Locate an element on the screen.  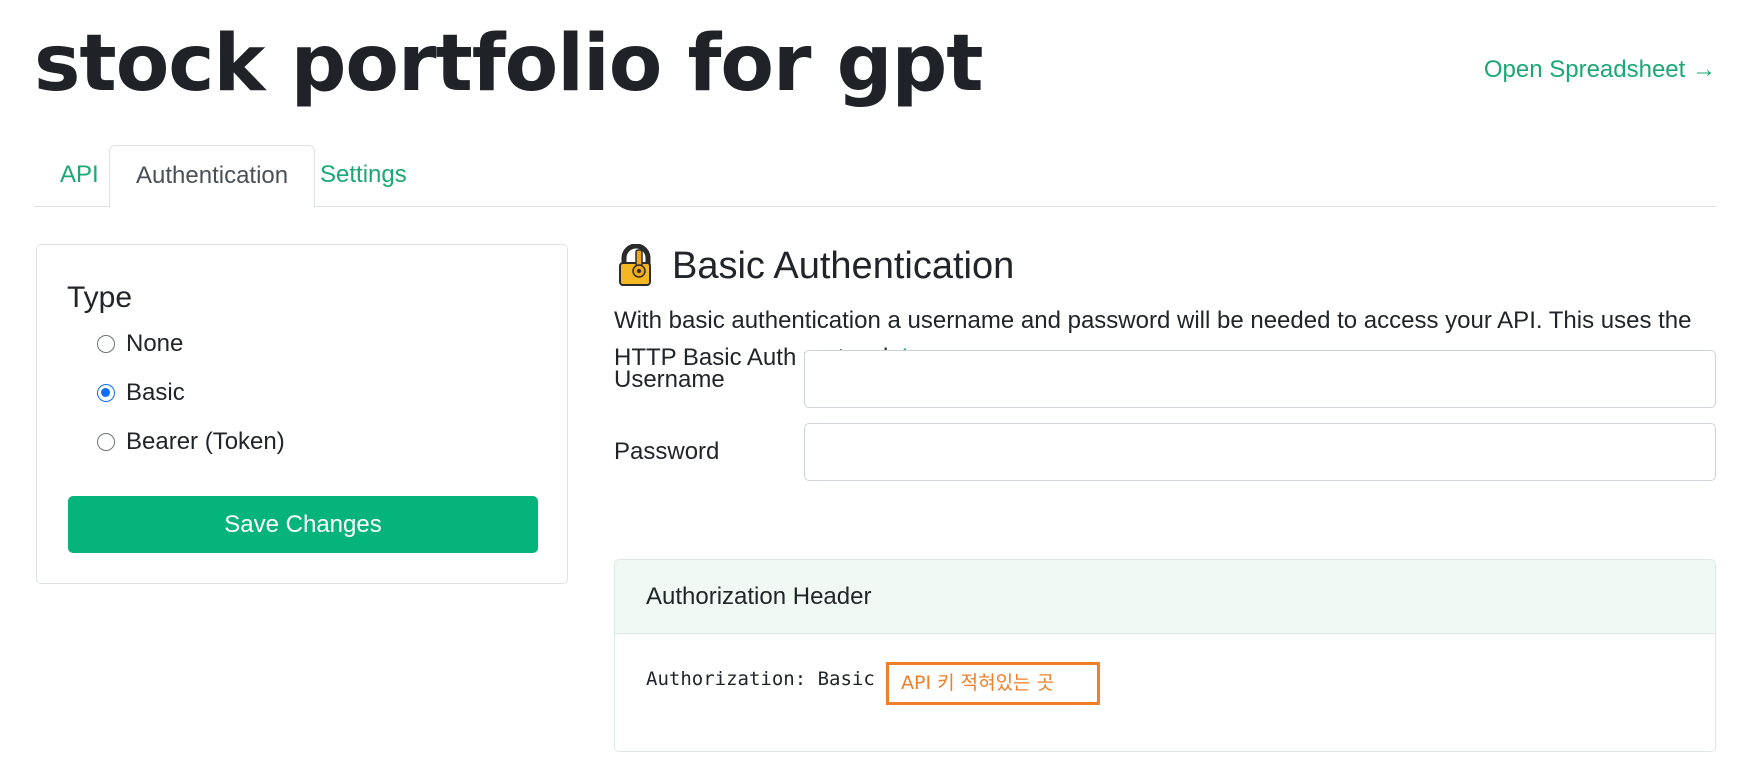
api-key-annotation: API 키 적혀있는 곳 is located at coordinates (993, 683).